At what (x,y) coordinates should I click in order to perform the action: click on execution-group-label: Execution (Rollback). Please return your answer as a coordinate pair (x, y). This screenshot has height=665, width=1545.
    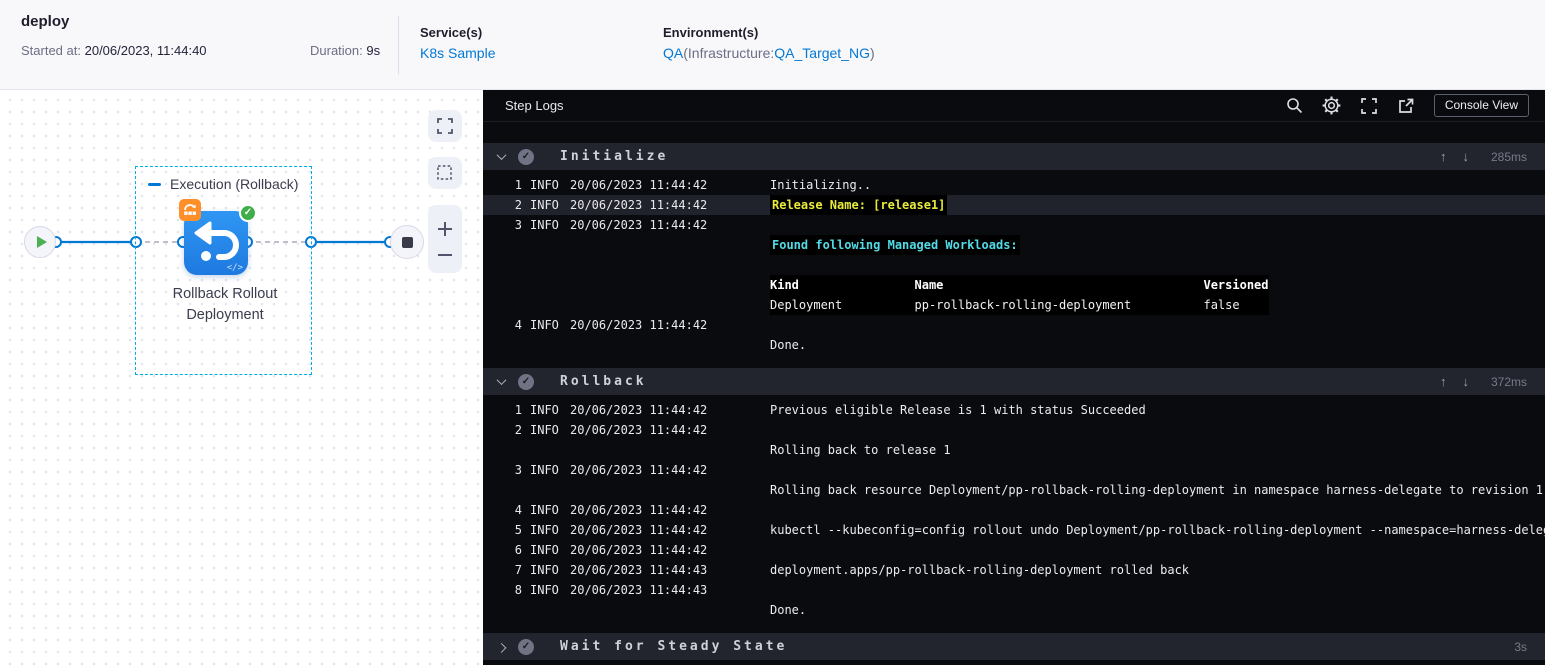
    Looking at the image, I should click on (234, 184).